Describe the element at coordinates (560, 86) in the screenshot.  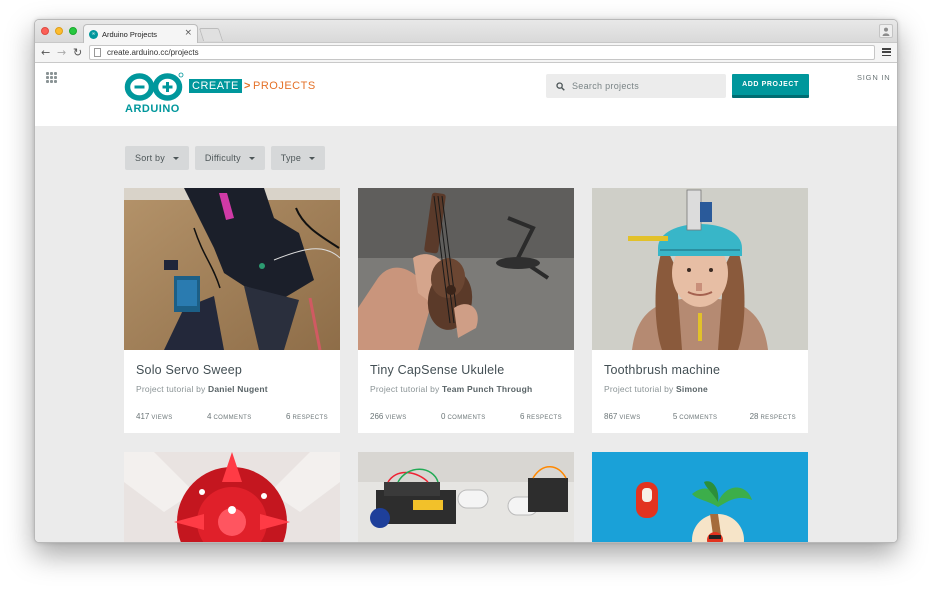
I see `search-icon` at that location.